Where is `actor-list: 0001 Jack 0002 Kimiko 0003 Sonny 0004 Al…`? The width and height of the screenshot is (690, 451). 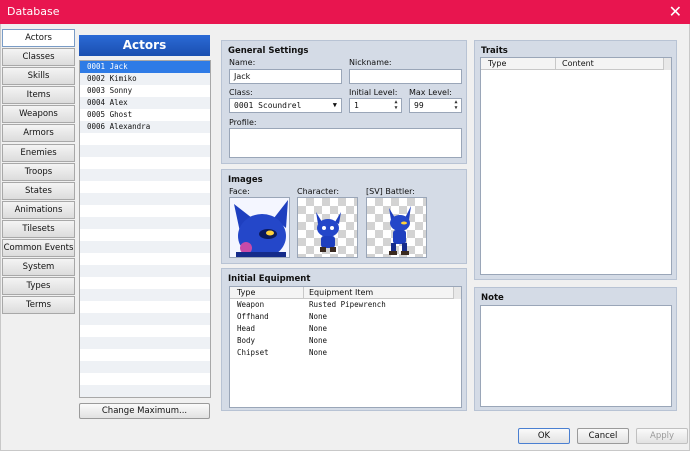
actor-list: 0001 Jack 0002 Kimiko 0003 Sonny 0004 Al… is located at coordinates (145, 229).